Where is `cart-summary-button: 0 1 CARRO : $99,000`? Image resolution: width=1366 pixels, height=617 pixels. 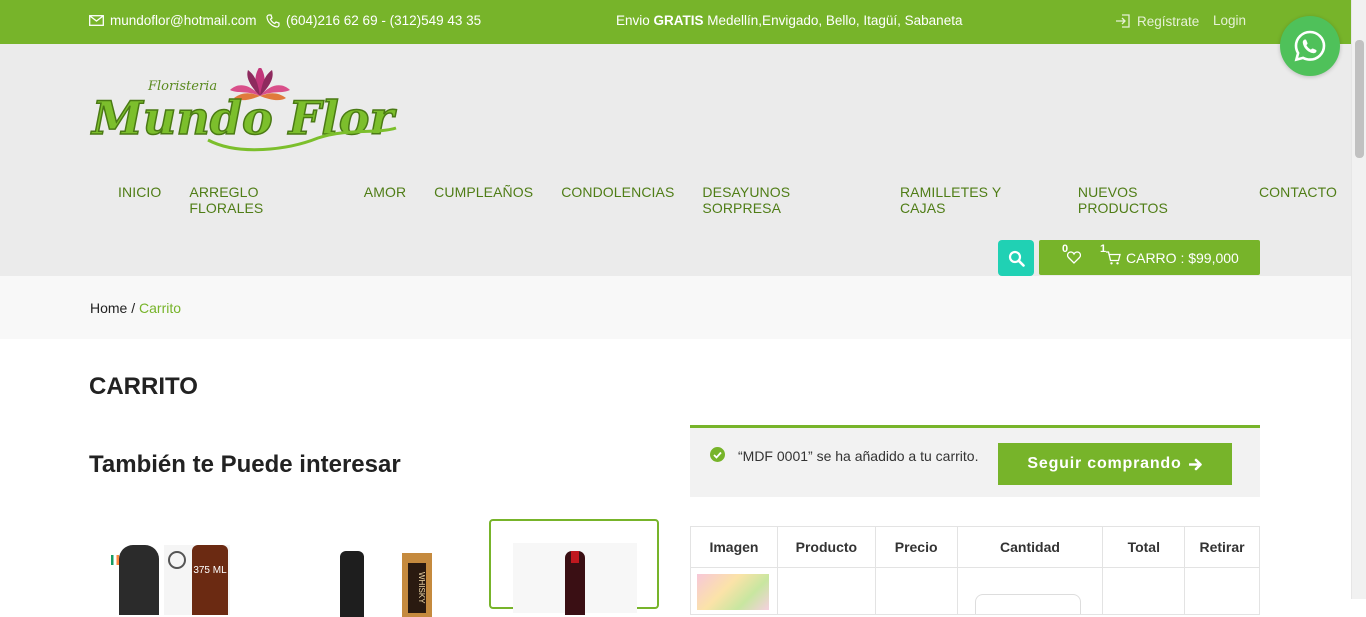 cart-summary-button: 0 1 CARRO : $99,000 is located at coordinates (1149, 257).